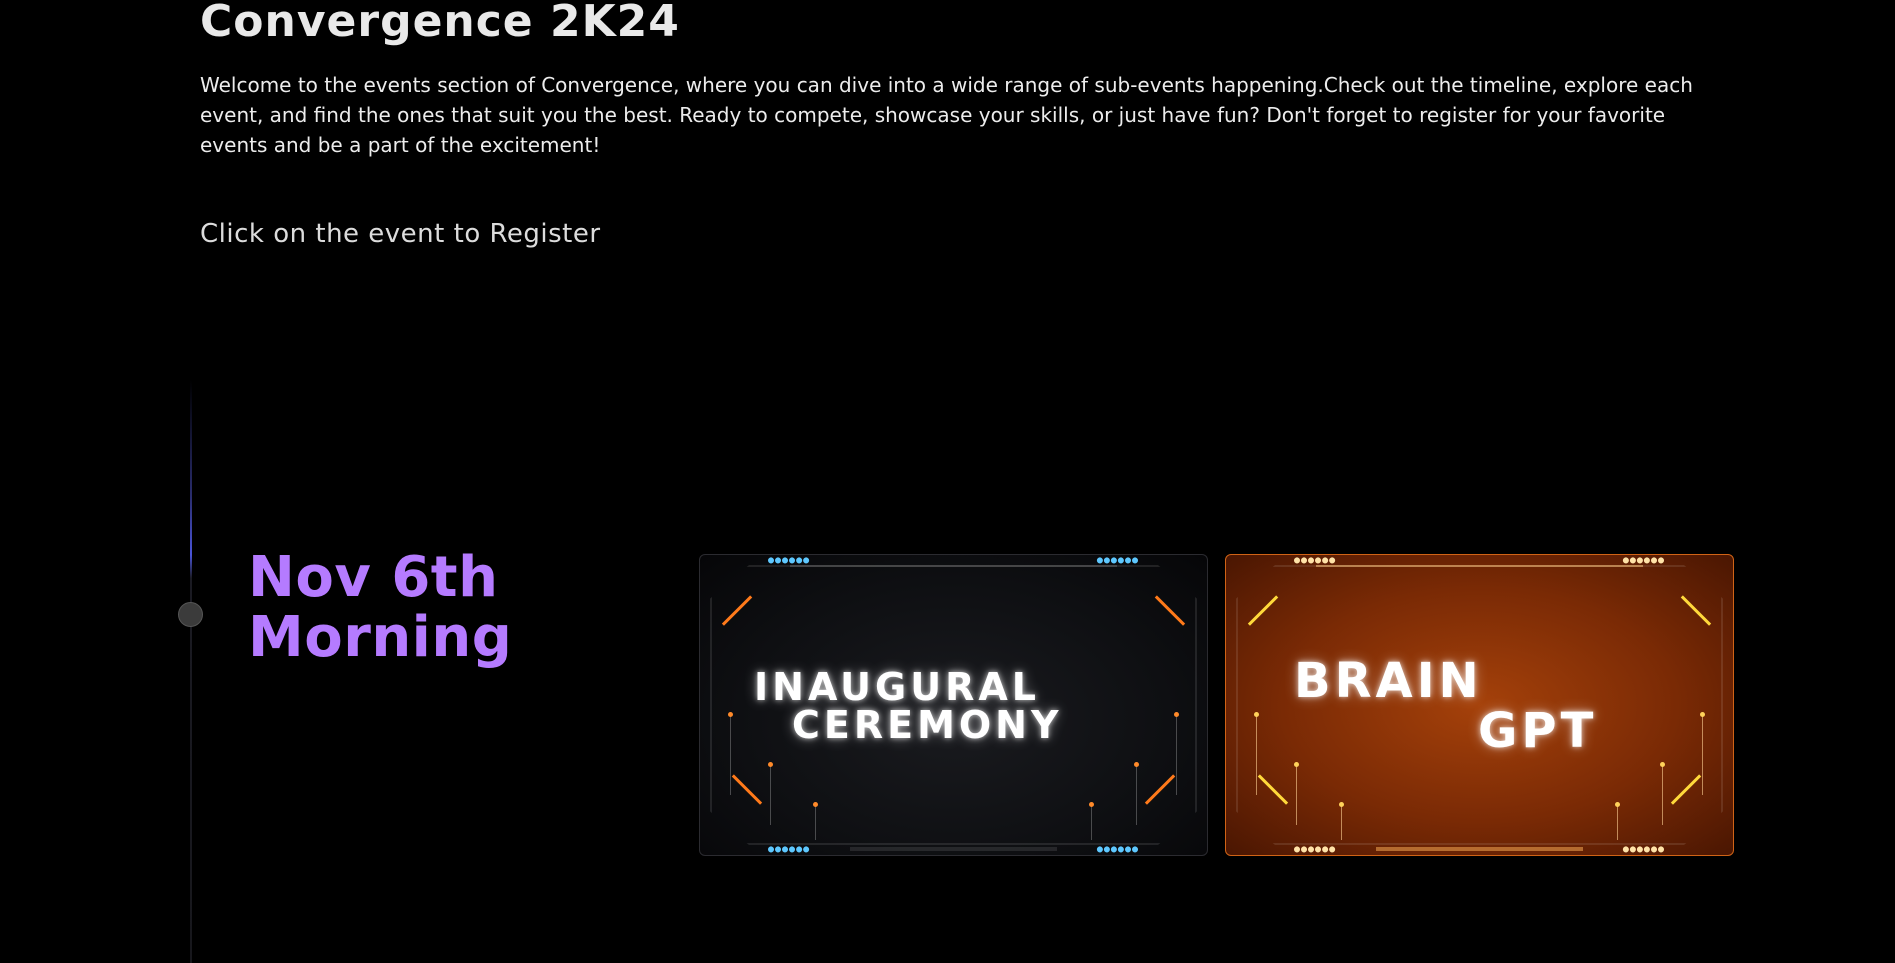  I want to click on date-line-2: Morning, so click(380, 637).